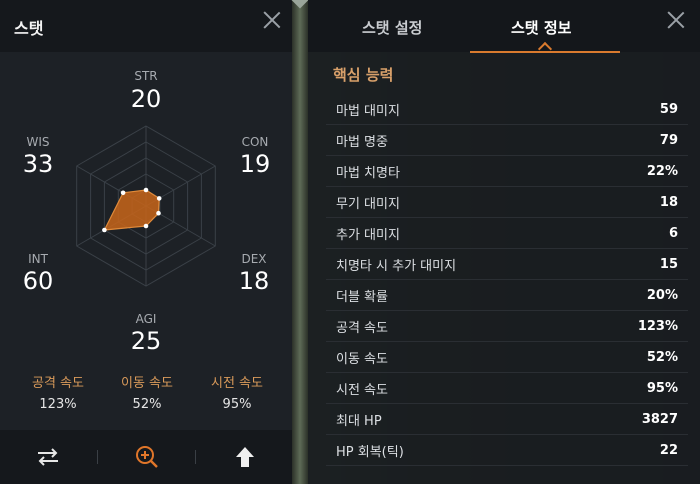  What do you see at coordinates (668, 450) in the screenshot?
I see `list-item-value: 22` at bounding box center [668, 450].